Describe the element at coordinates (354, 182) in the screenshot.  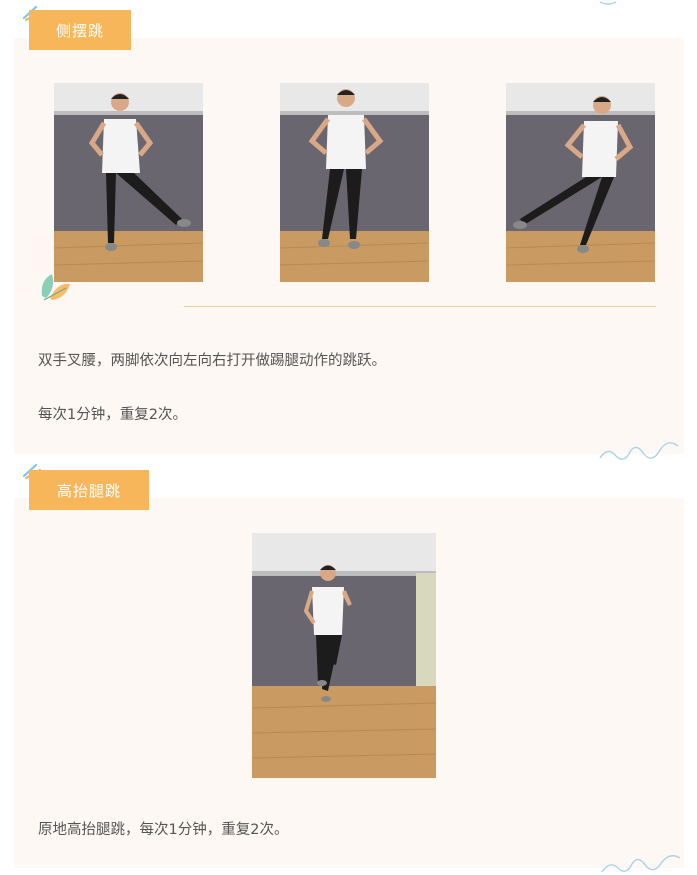
I see `photo-standing` at that location.